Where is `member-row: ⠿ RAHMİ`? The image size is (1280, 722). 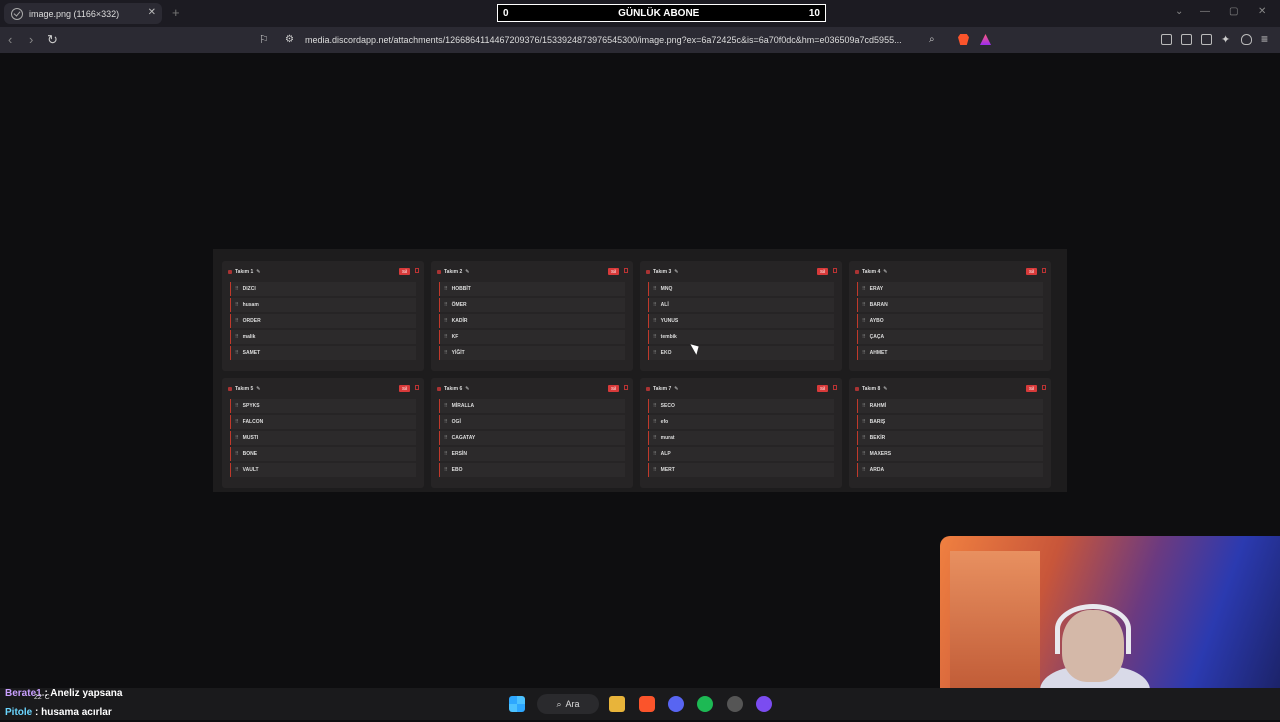
member-row: ⠿ RAHMİ is located at coordinates (950, 406).